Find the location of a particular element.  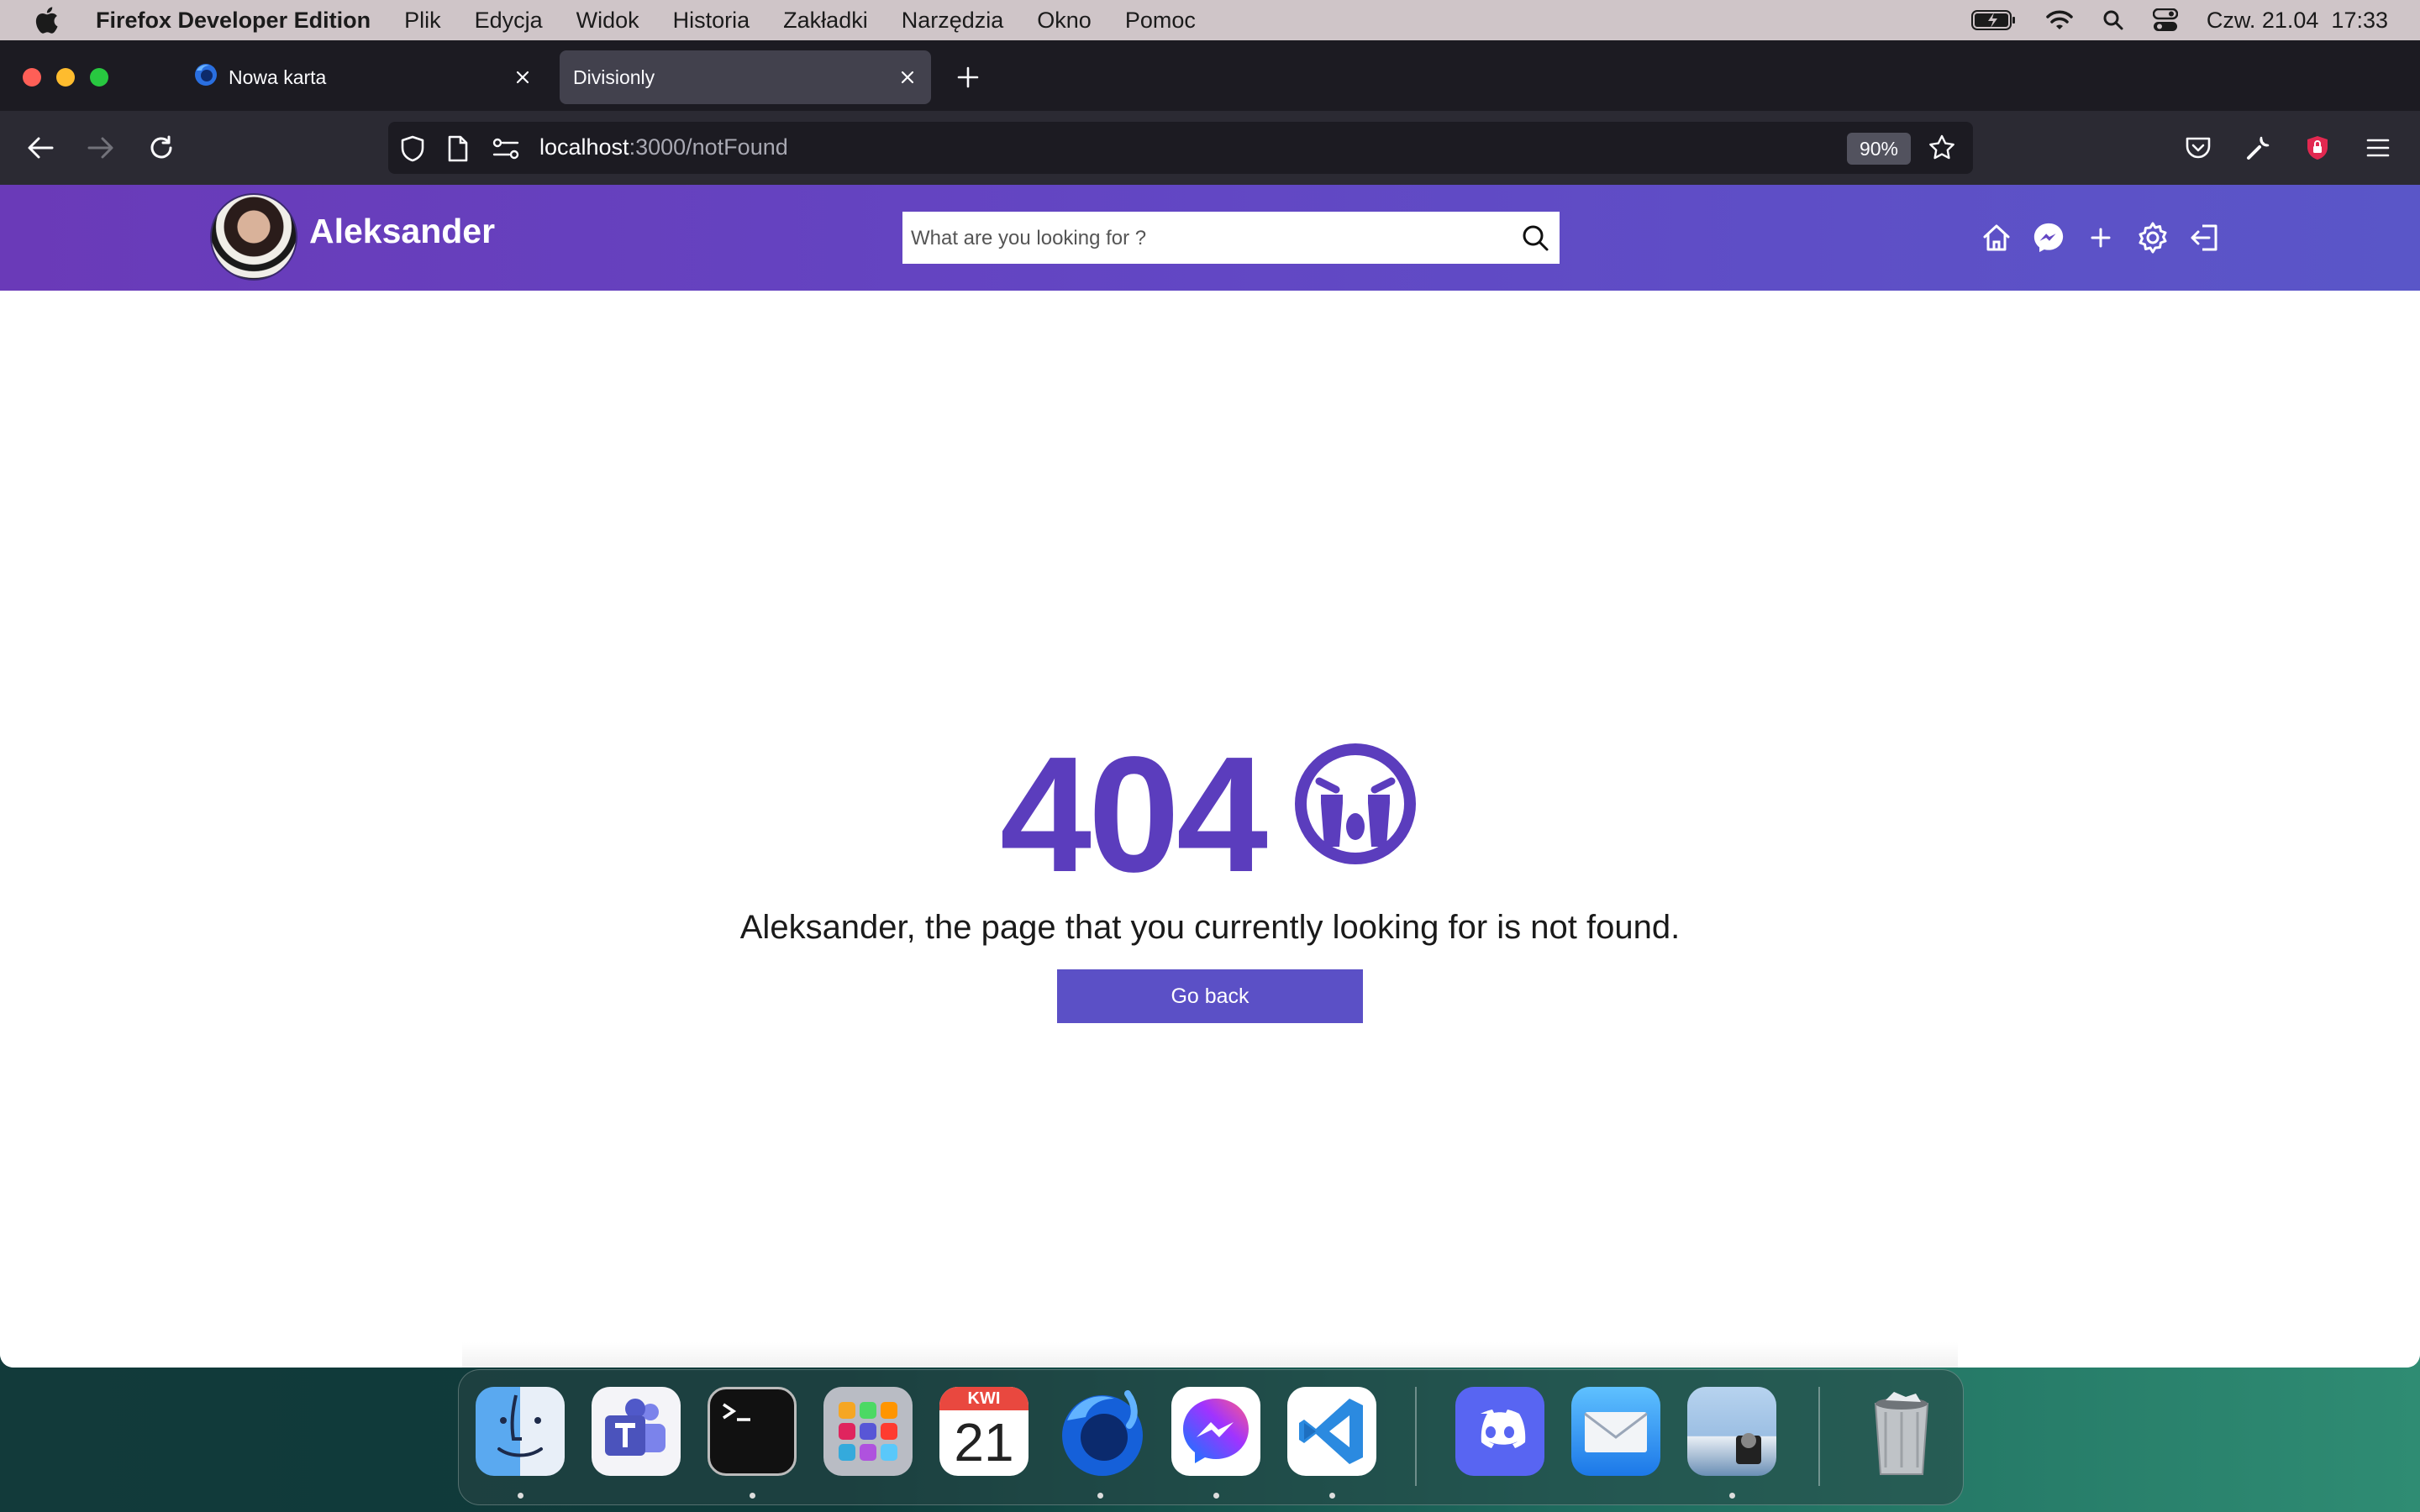

zoom-window-button is located at coordinates (99, 77).